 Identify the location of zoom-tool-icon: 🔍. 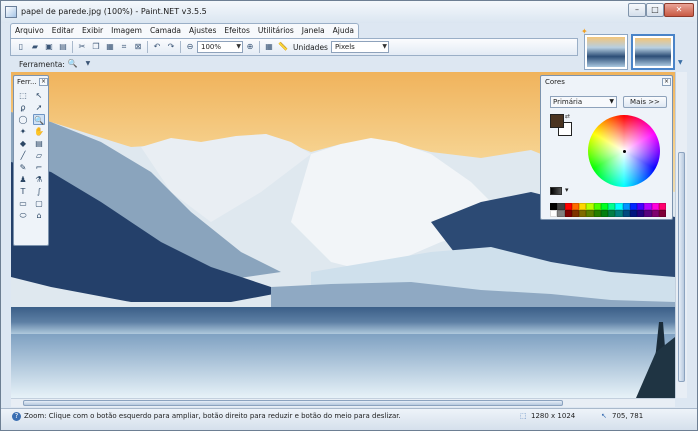
(73, 64).